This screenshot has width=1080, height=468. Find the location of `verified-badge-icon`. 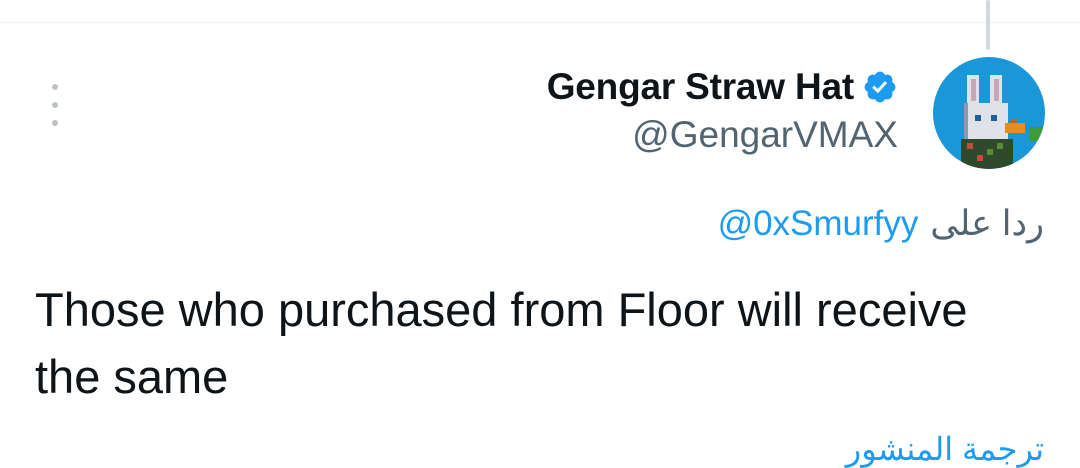

verified-badge-icon is located at coordinates (880, 87).